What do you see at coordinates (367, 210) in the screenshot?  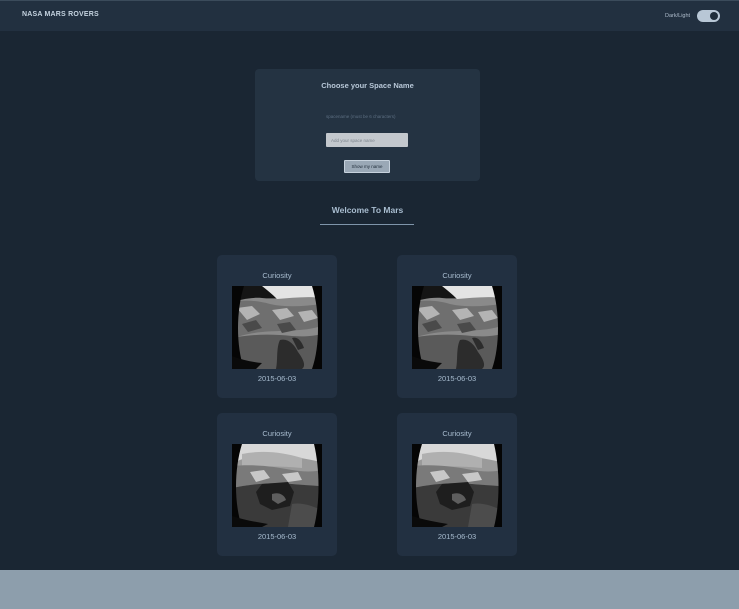 I see `welcome-heading: Welcome To Mars` at bounding box center [367, 210].